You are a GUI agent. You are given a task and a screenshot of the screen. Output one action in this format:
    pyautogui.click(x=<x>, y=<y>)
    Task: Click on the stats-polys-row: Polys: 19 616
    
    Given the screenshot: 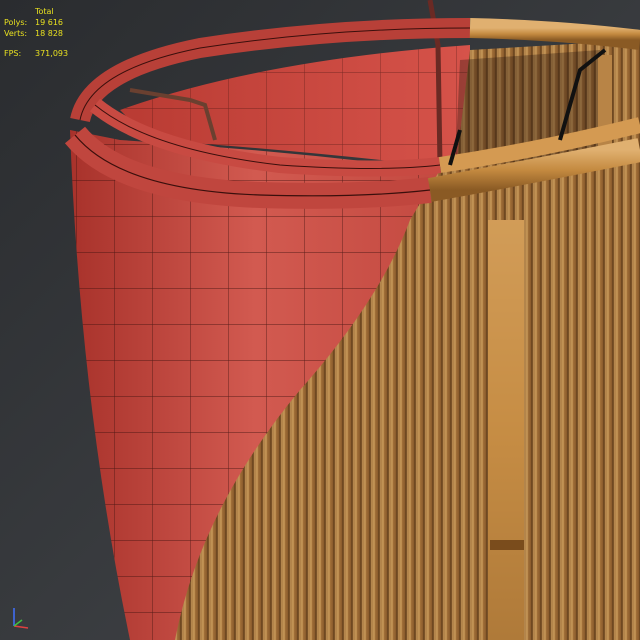 What is the action you would take?
    pyautogui.click(x=36, y=22)
    